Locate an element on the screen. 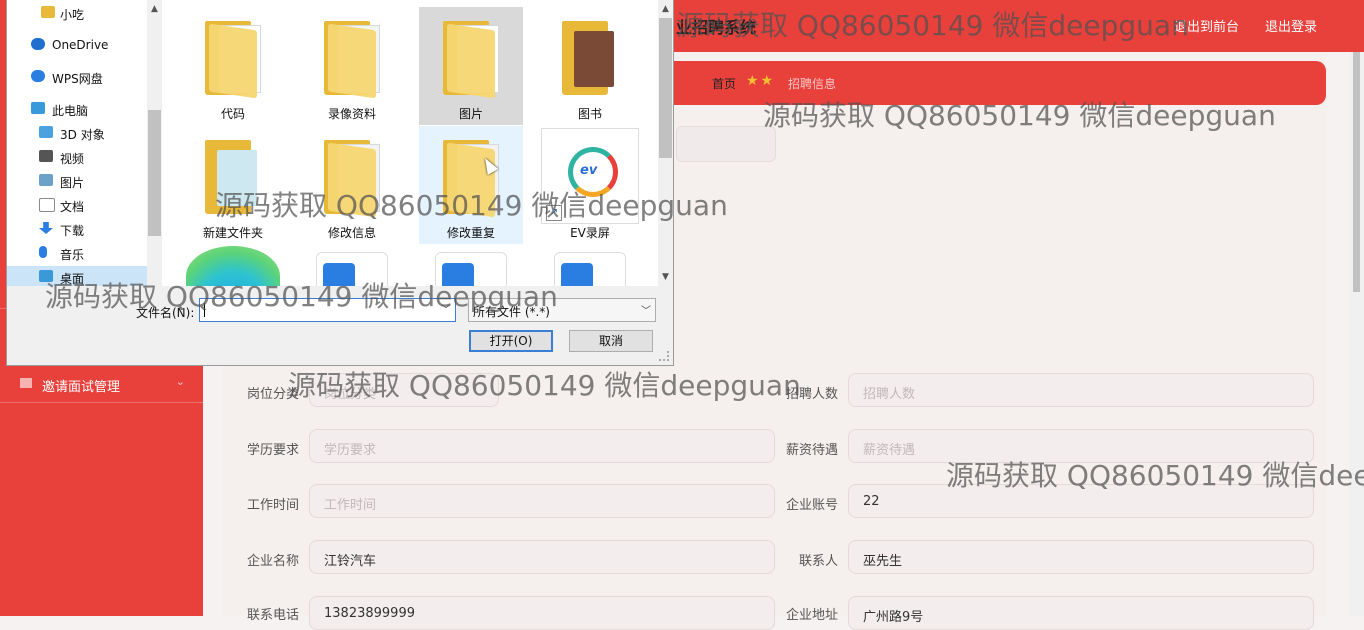 This screenshot has height=630, width=1364. image-field is located at coordinates (726, 144).